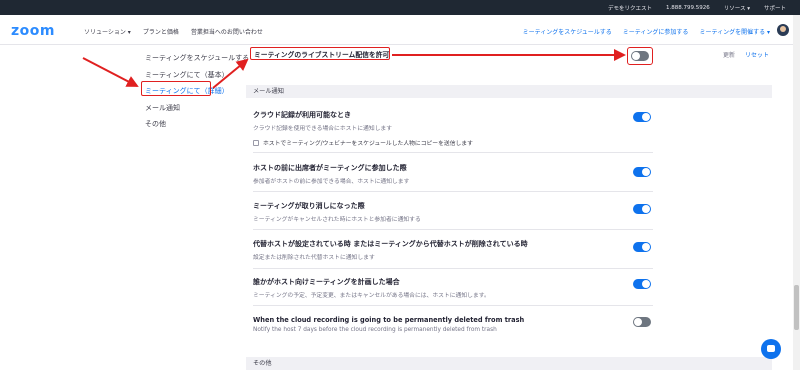  I want to click on nav-contact-sales: 営業担当へのお問い合わせ, so click(227, 31).